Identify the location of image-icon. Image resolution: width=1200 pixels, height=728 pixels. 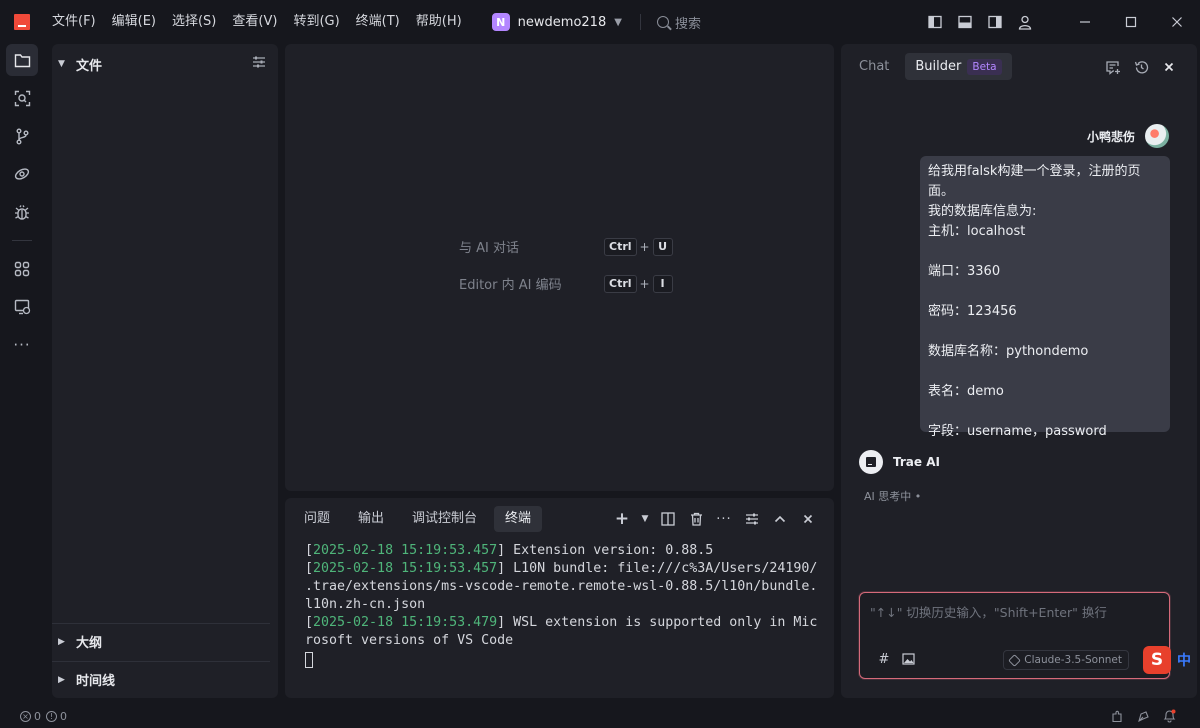
(908, 659).